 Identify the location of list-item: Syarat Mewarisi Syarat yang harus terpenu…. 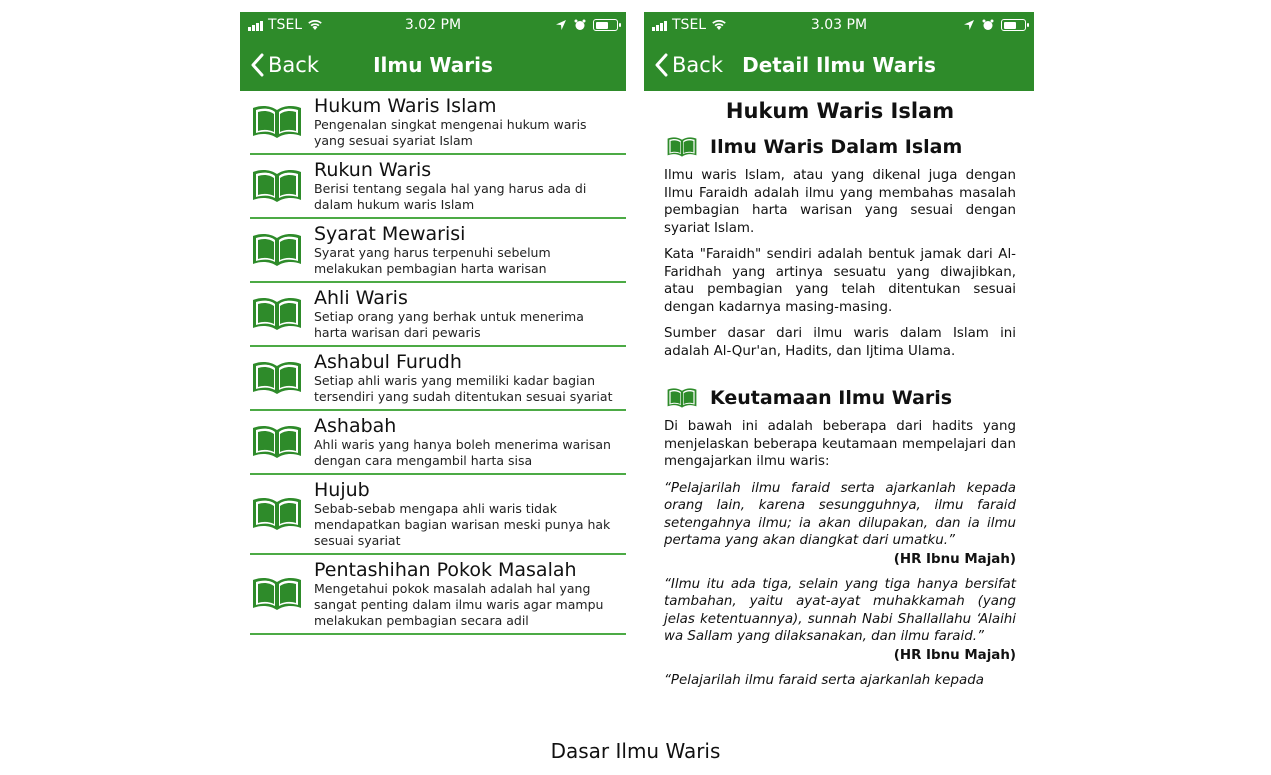
(438, 251).